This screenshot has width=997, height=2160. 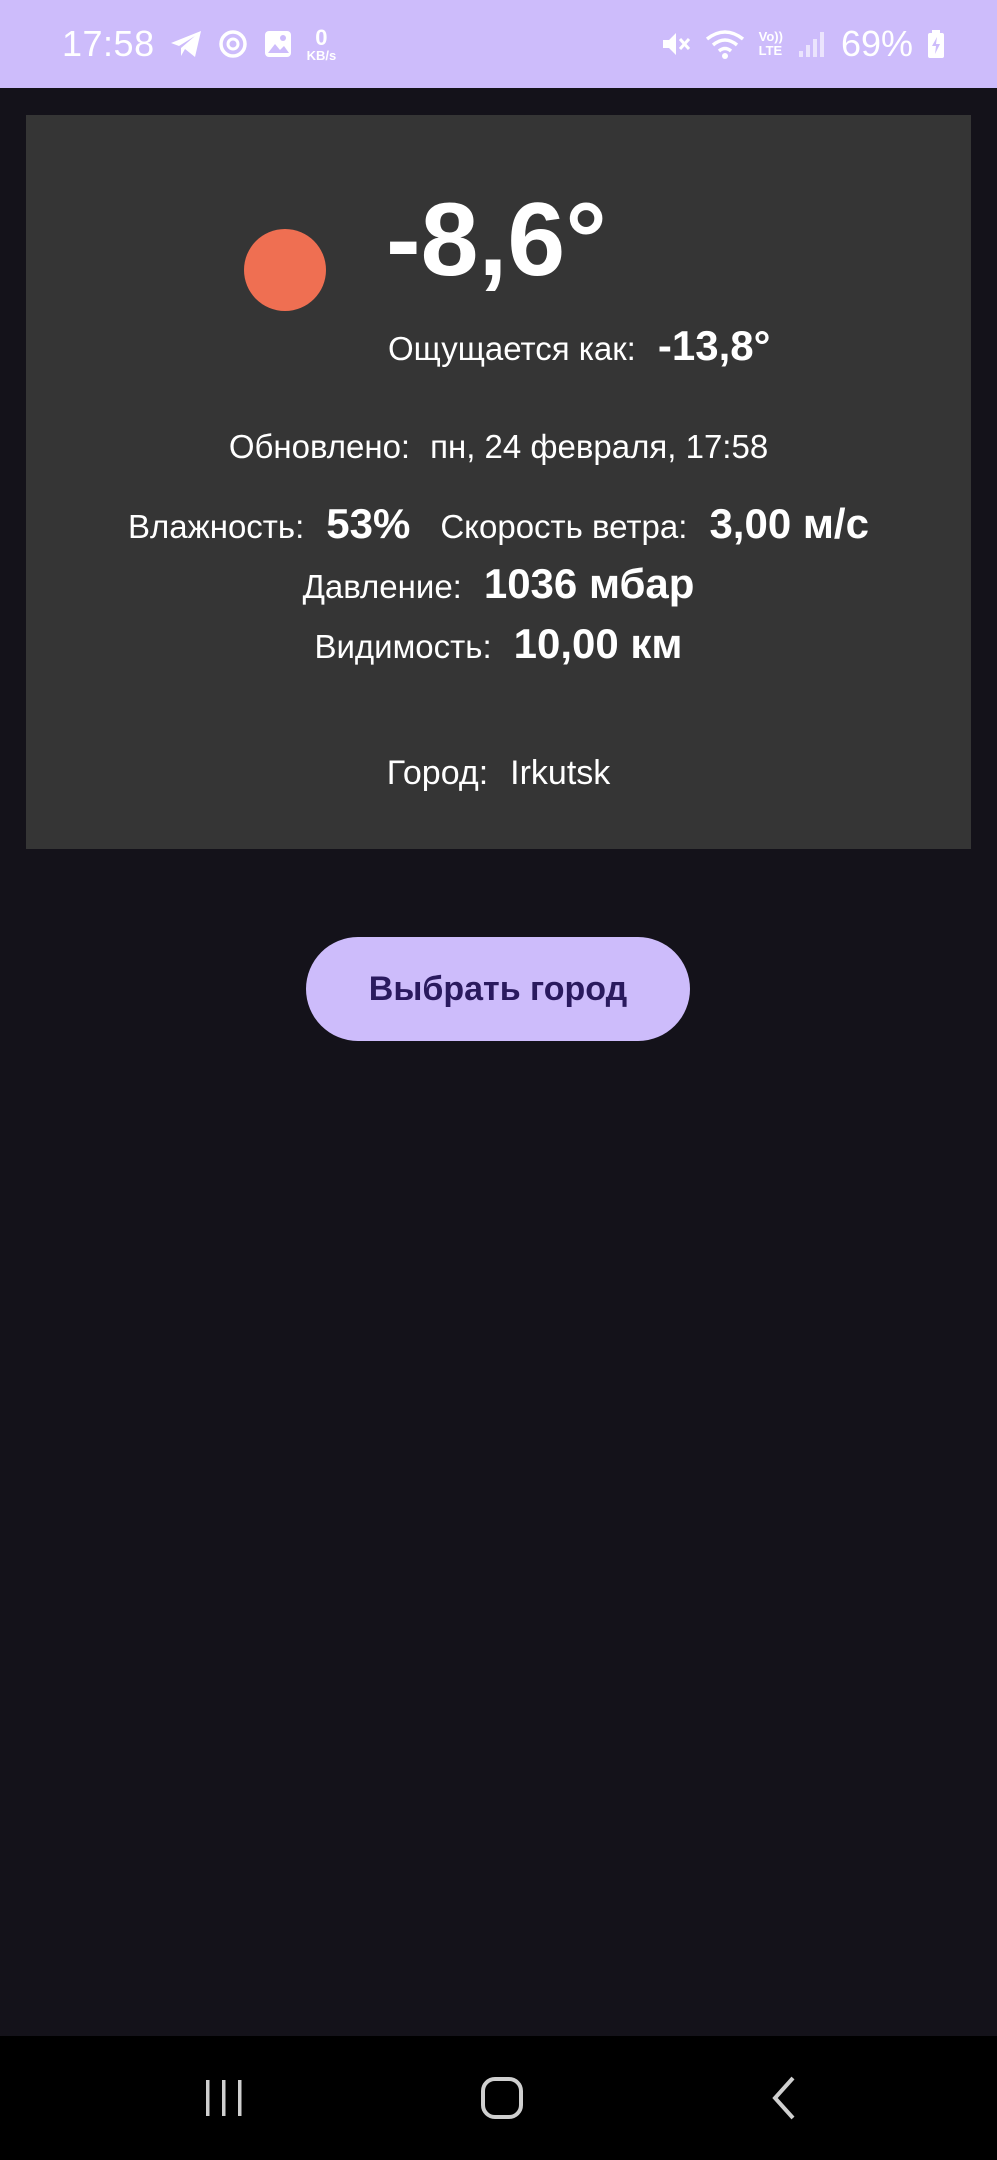 What do you see at coordinates (598, 643) in the screenshot?
I see `visibility-value: 10,00 км` at bounding box center [598, 643].